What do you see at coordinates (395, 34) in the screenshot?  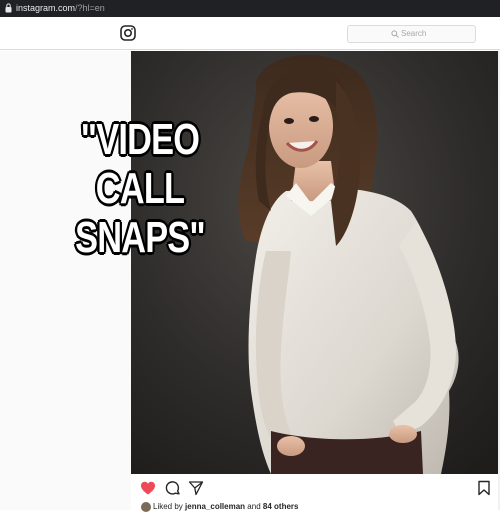 I see `search-icon` at bounding box center [395, 34].